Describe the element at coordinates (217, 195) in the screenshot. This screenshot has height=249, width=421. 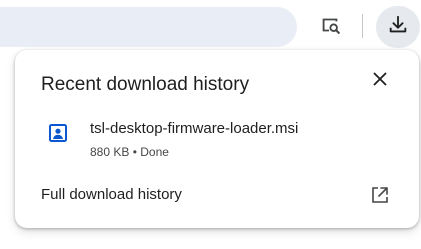
I see `full-download-history-link: Full download history` at that location.